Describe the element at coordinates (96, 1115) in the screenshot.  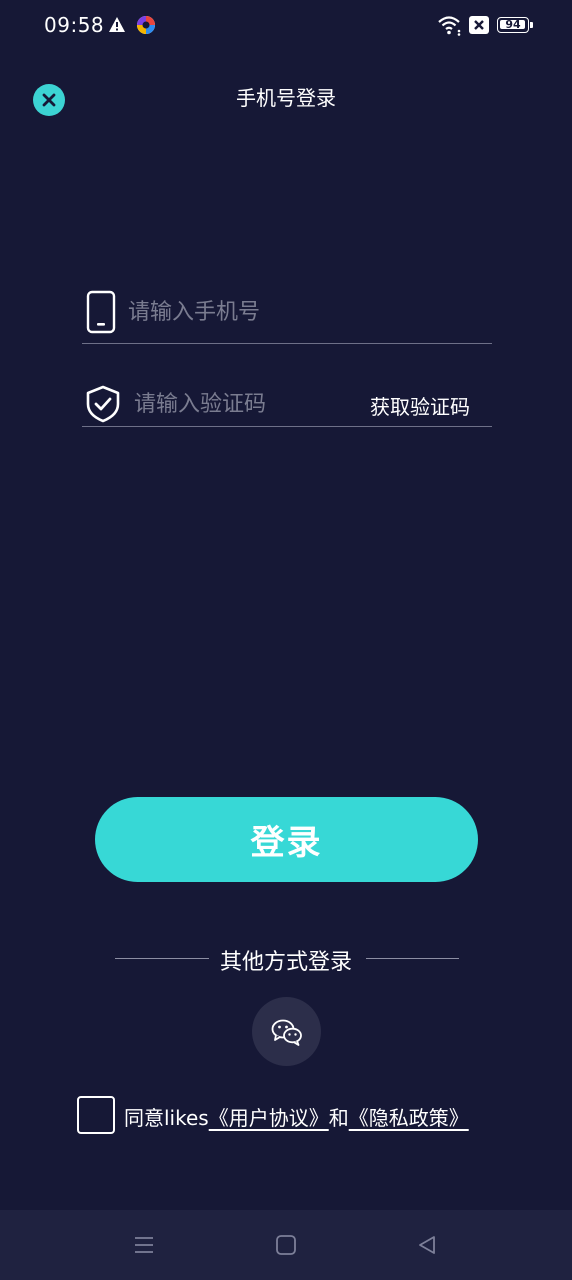
I see `agreement-checkbox` at that location.